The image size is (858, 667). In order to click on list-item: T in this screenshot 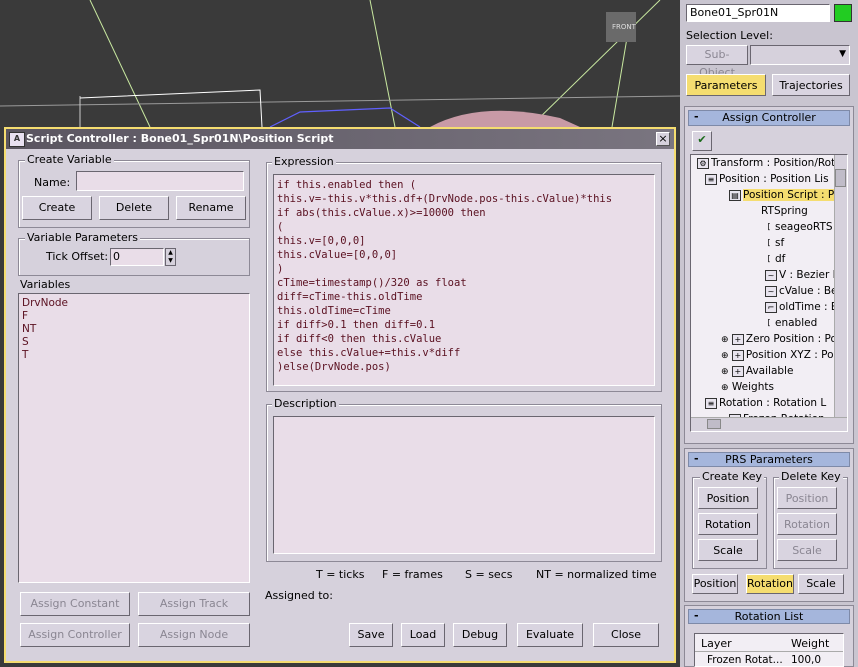, I will do `click(25, 355)`.